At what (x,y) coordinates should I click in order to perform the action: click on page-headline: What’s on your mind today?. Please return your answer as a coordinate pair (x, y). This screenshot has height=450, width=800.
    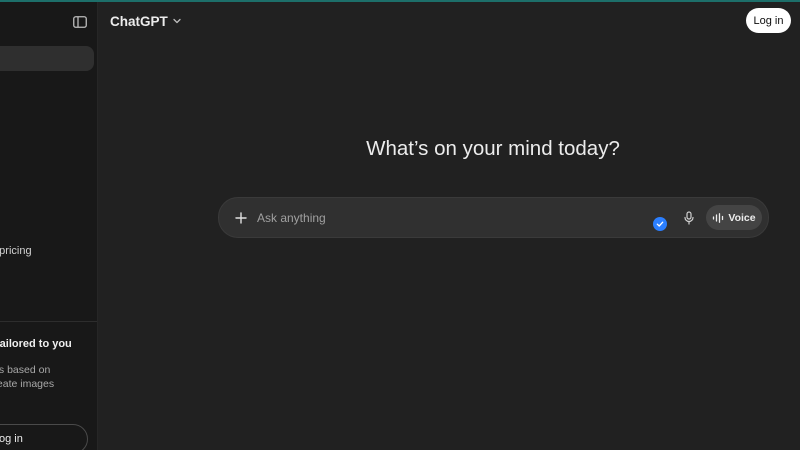
    Looking at the image, I should click on (493, 148).